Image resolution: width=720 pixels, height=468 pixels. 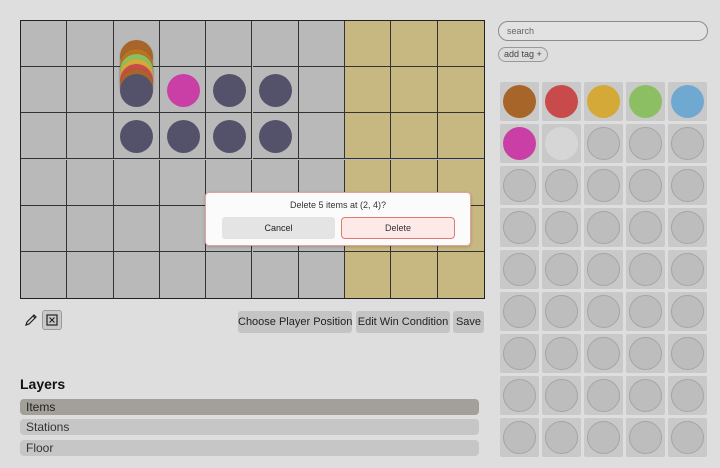 What do you see at coordinates (603, 31) in the screenshot?
I see `search-input` at bounding box center [603, 31].